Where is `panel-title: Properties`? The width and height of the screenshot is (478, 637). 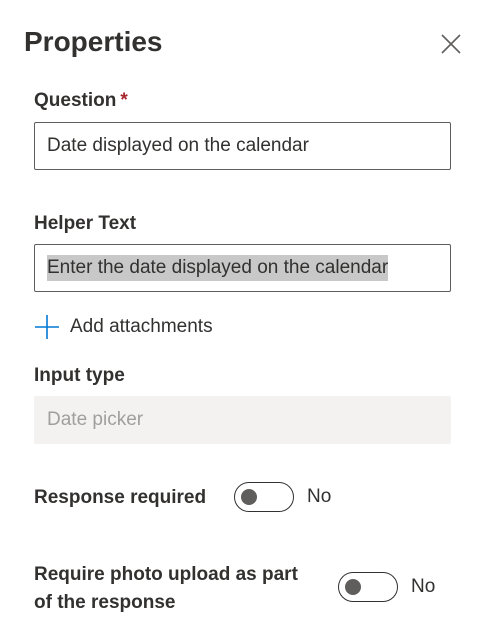 panel-title: Properties is located at coordinates (93, 41).